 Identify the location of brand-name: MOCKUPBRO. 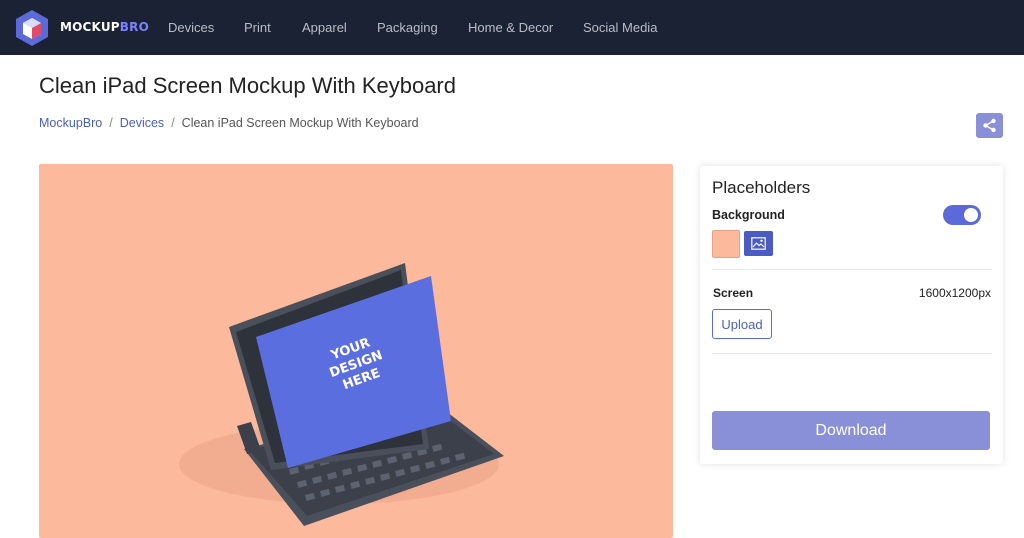
(104, 27).